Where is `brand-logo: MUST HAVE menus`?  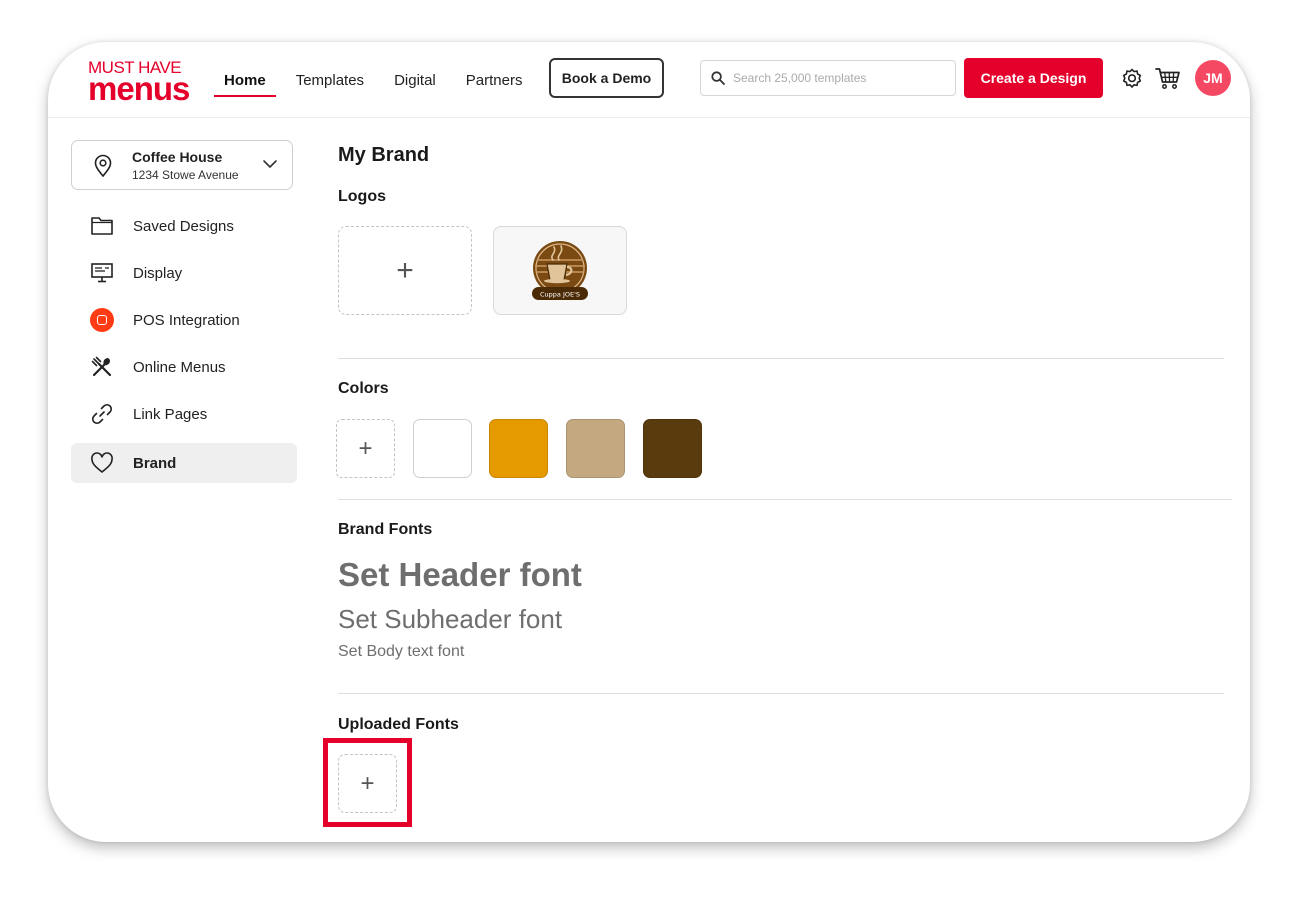
brand-logo: MUST HAVE menus is located at coordinates (140, 82).